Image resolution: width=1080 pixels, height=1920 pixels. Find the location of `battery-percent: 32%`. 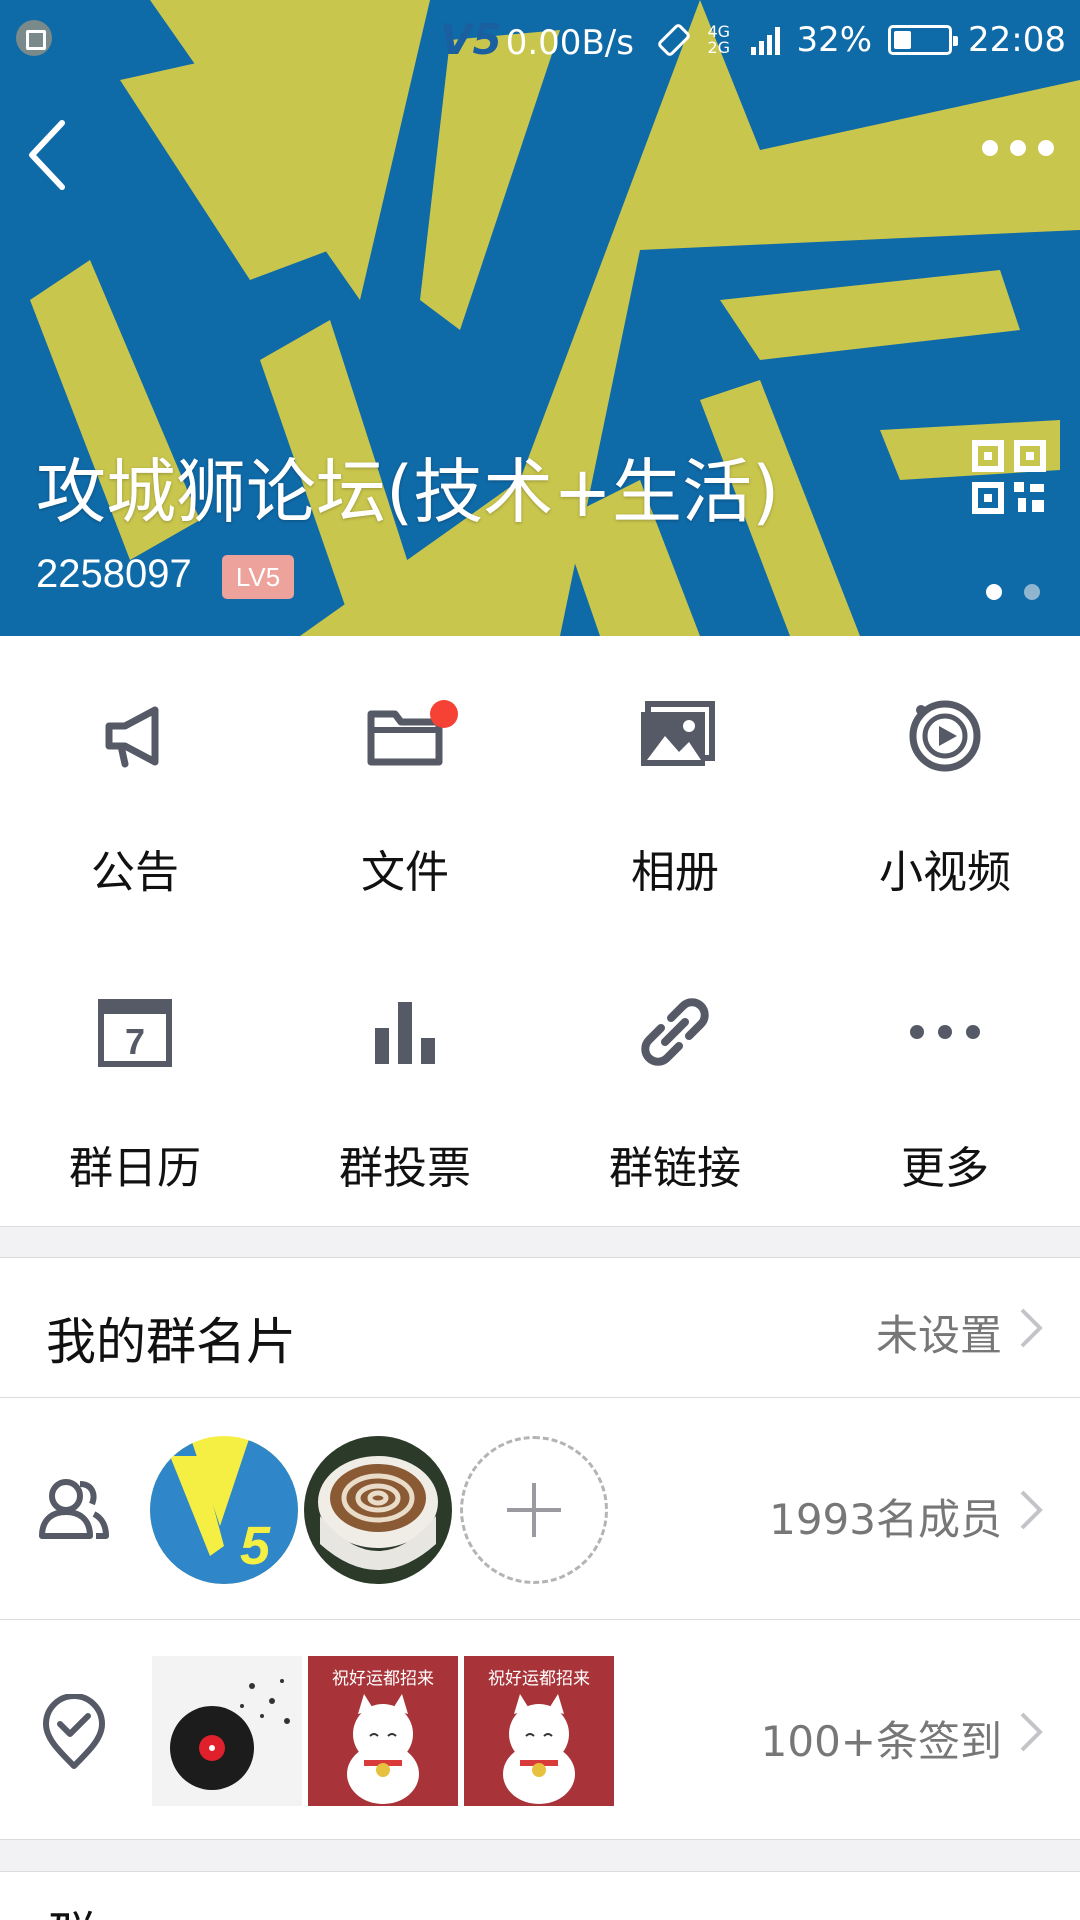

battery-percent: 32% is located at coordinates (834, 40).